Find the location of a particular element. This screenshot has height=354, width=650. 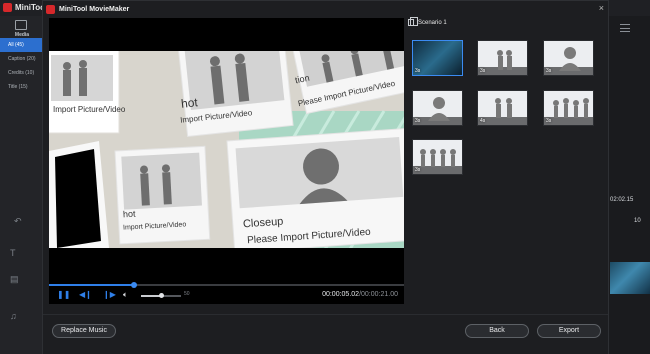

timecode: 00:00:05.02/00:00:21.00 is located at coordinates (360, 294).